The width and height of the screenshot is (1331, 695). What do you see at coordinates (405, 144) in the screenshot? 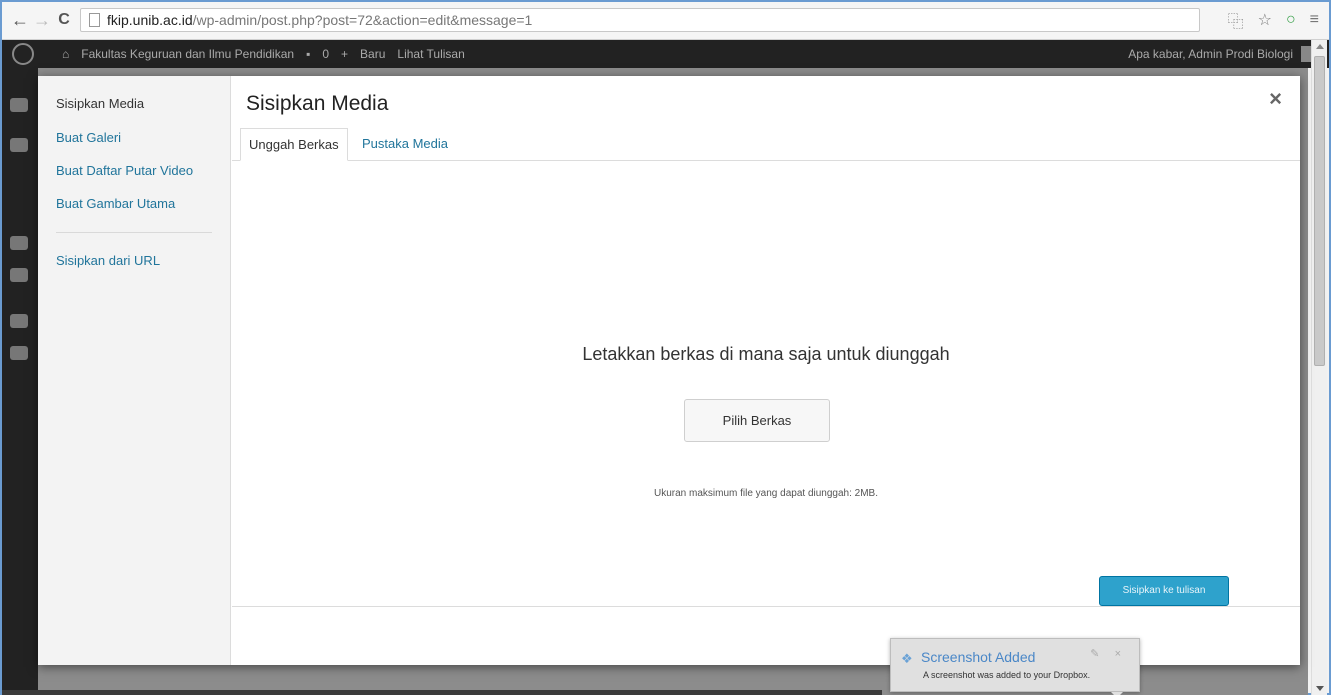
I see `tab-media-library: Pustaka Media` at bounding box center [405, 144].